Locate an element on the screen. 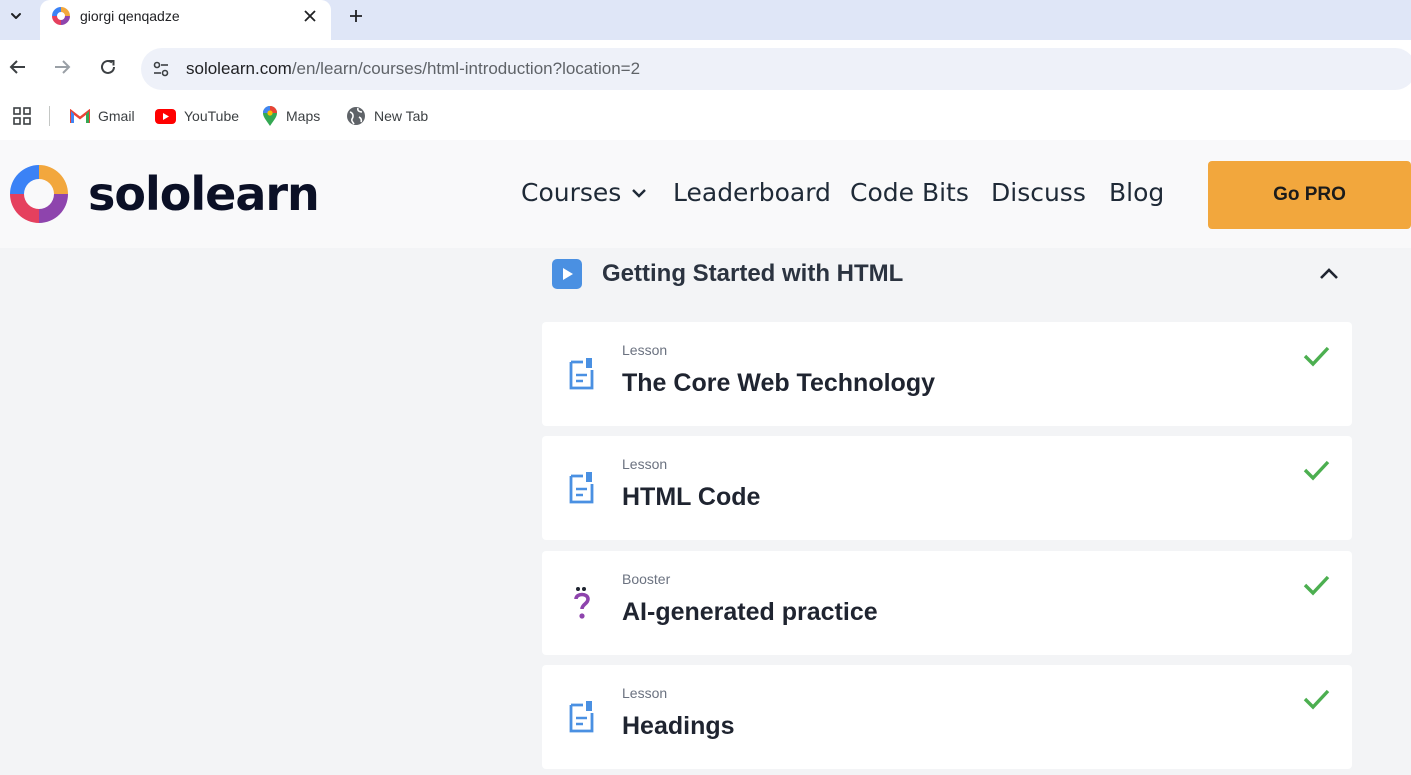 The image size is (1411, 775). nav-blog-label: Blog is located at coordinates (1137, 192).